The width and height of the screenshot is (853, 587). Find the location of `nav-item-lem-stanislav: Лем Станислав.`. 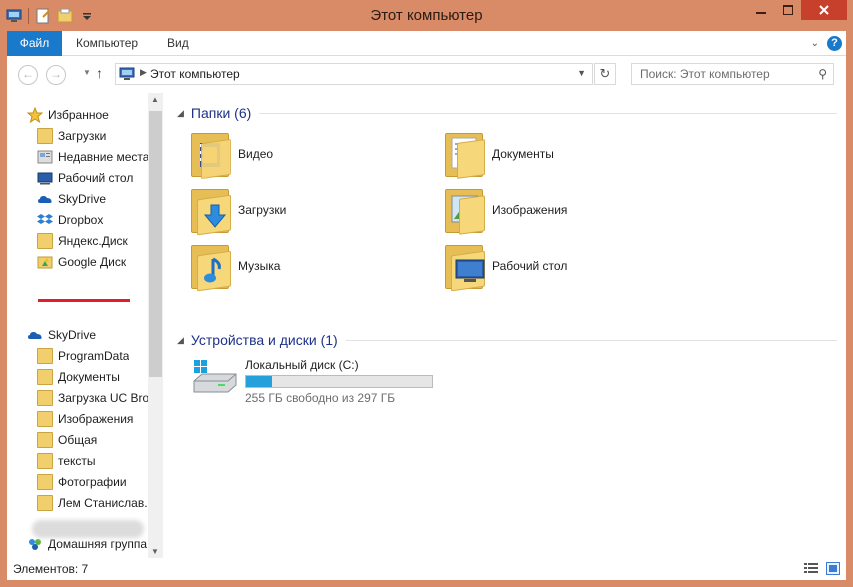

nav-item-lem-stanislav: Лем Станислав. is located at coordinates (92, 503).